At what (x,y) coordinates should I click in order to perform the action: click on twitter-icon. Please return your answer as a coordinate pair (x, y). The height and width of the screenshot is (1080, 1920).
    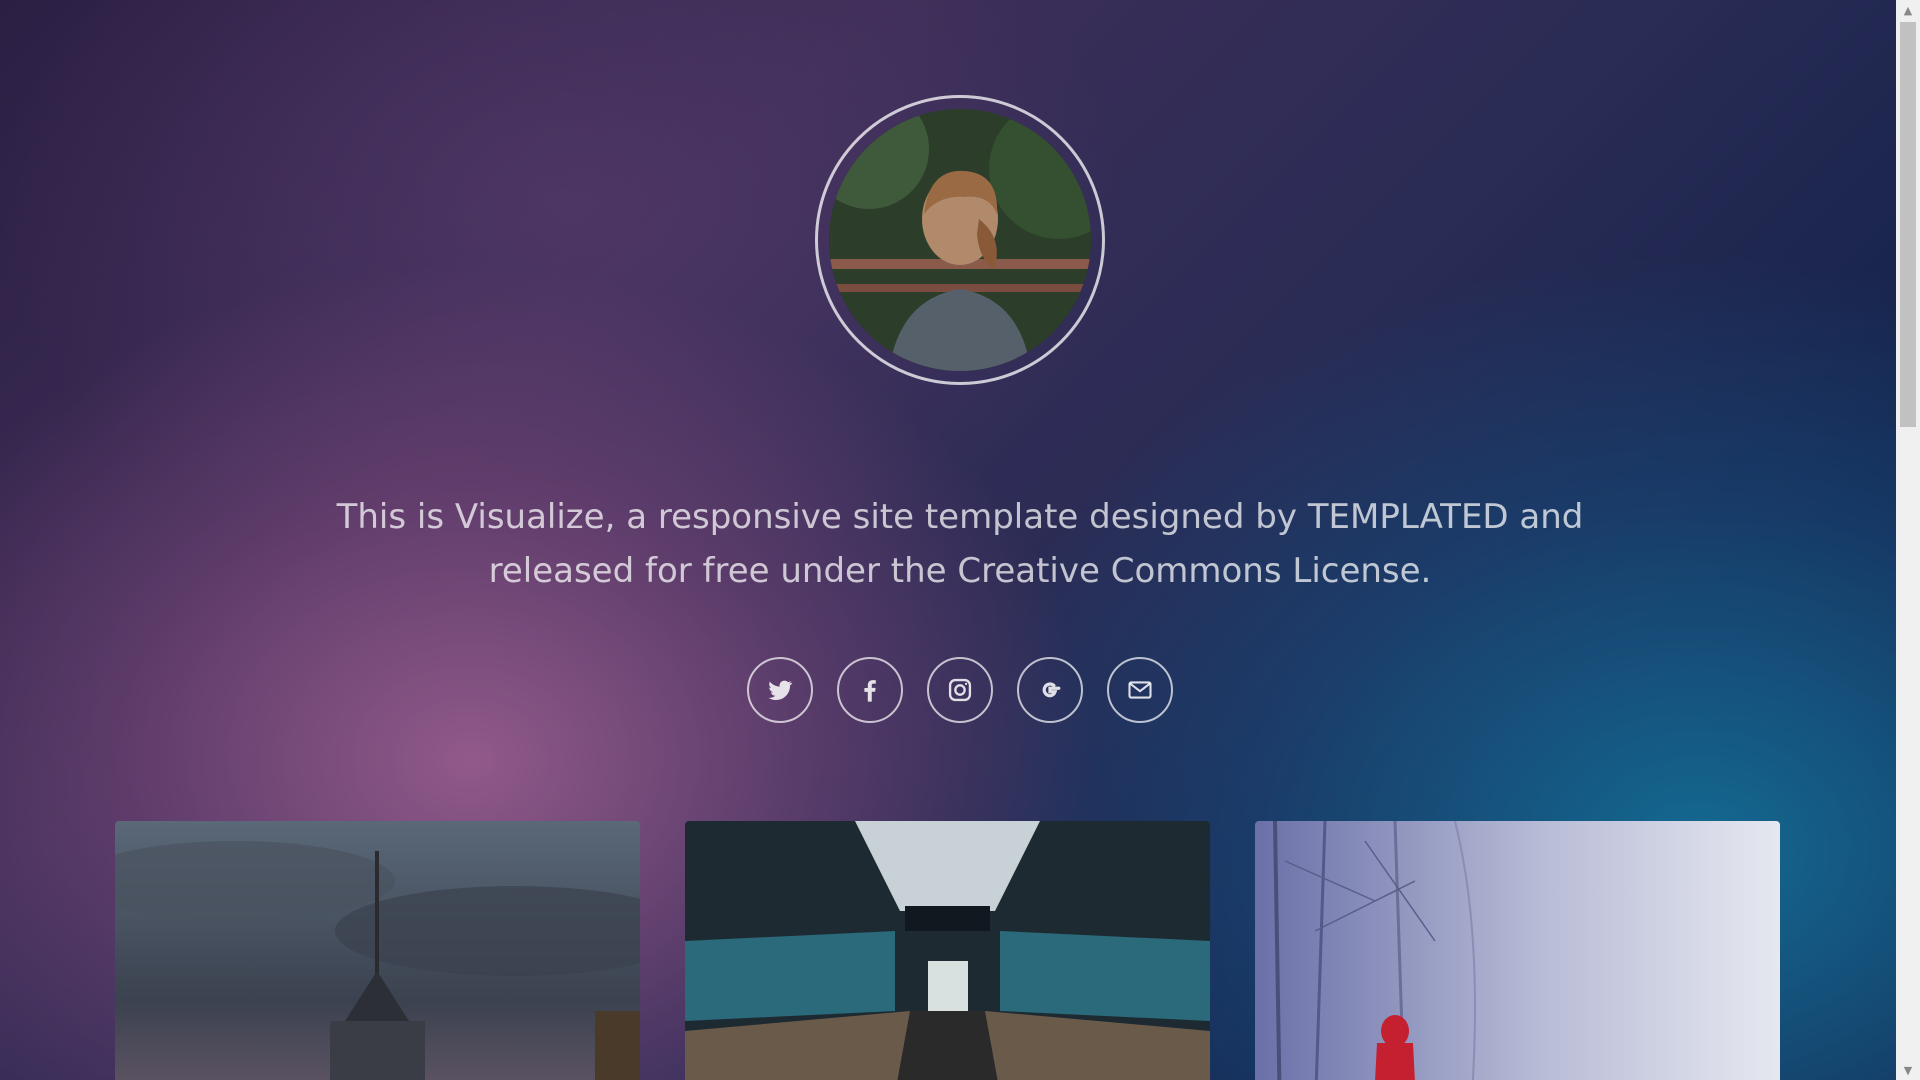
    Looking at the image, I should click on (780, 690).